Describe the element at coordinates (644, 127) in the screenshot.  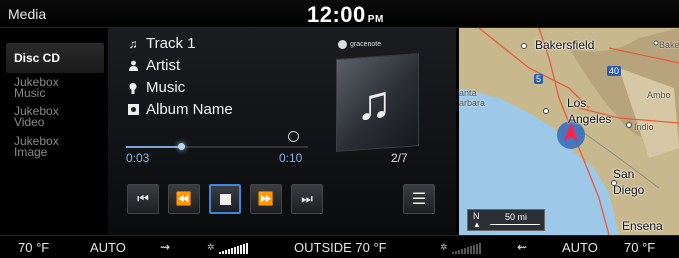
I see `map-label-indio: Indio` at that location.